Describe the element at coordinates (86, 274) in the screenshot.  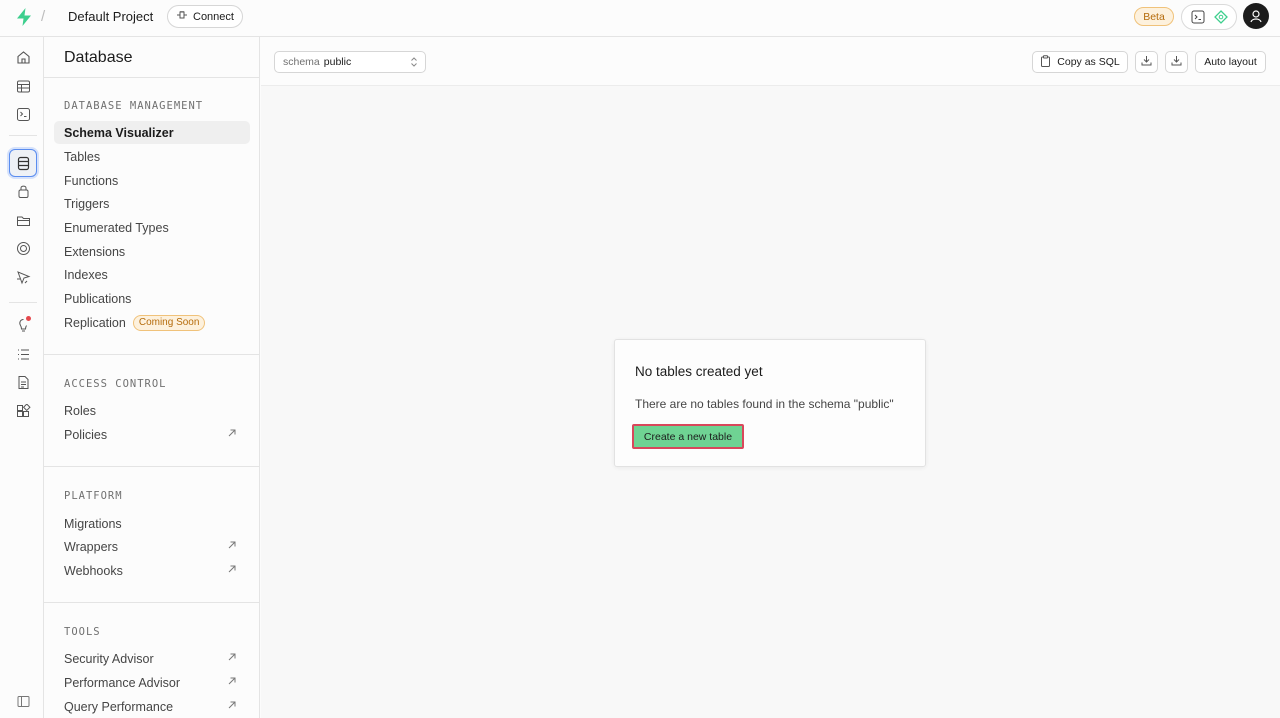
I see `sidebar-item-label: Indexes` at that location.